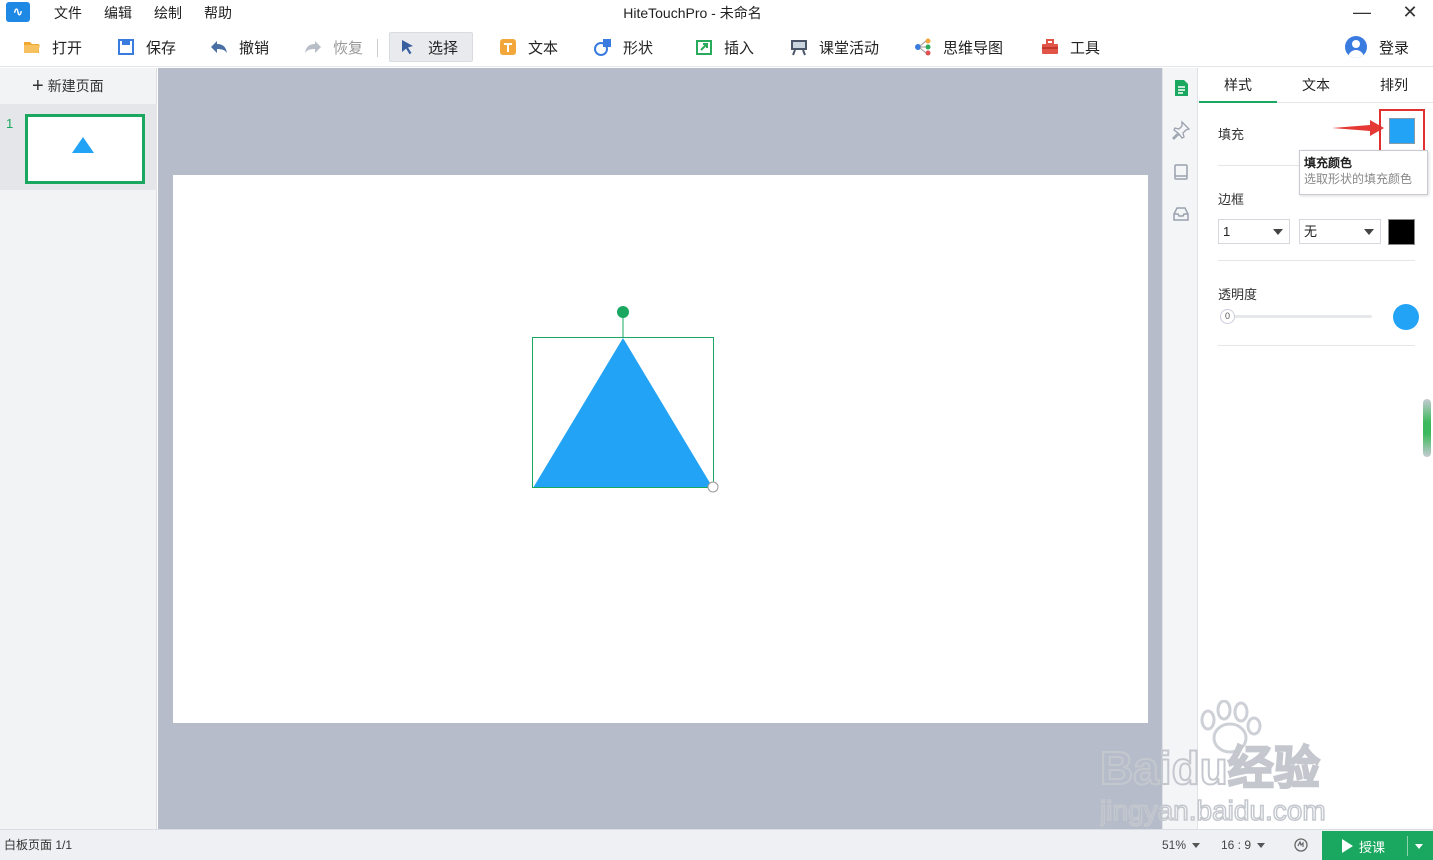 The height and width of the screenshot is (860, 1433). I want to click on zoom-select: 51%, so click(1181, 845).